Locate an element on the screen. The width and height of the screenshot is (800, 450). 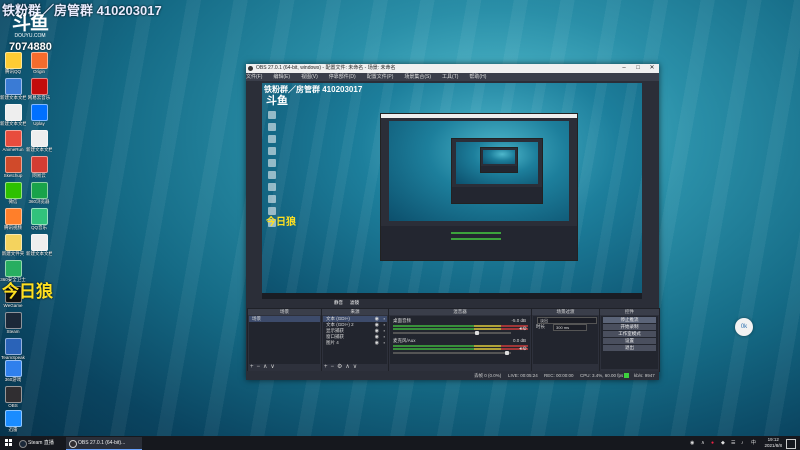
menu-item: 帮助(H) is located at coordinates (477, 77).